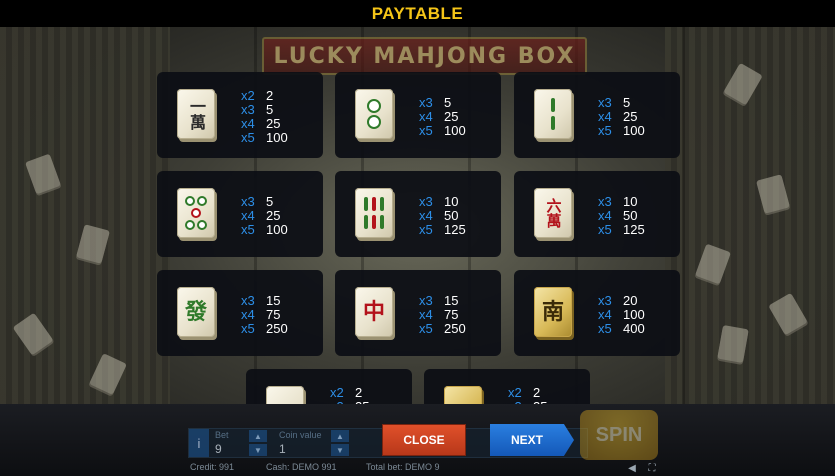  What do you see at coordinates (621, 229) in the screenshot?
I see `pay-row: x5 125` at bounding box center [621, 229].